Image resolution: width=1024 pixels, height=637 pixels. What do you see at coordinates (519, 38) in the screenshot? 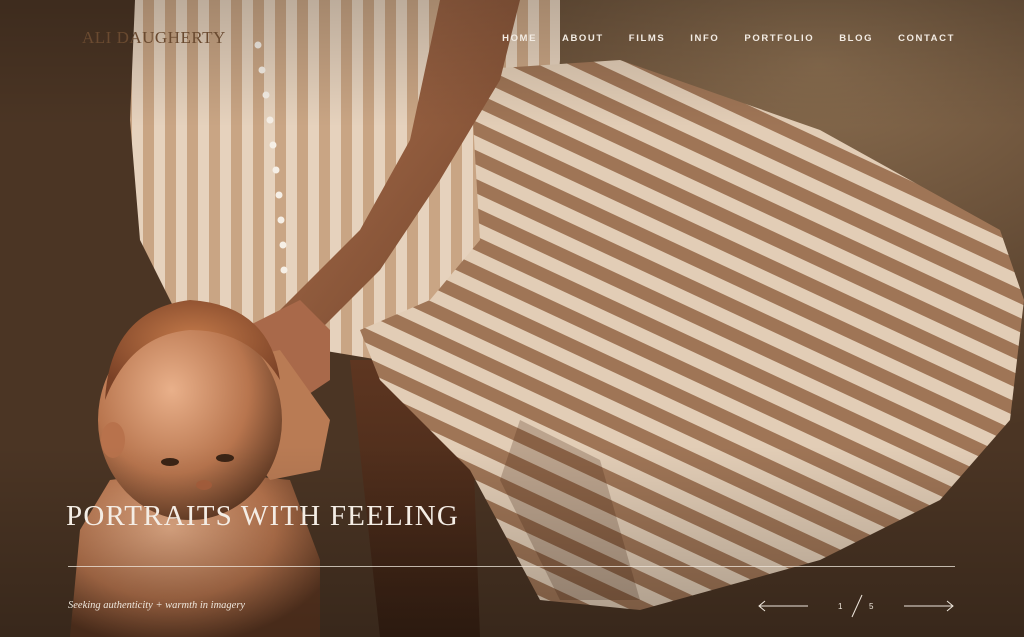
I see `nav-home: HOME` at bounding box center [519, 38].